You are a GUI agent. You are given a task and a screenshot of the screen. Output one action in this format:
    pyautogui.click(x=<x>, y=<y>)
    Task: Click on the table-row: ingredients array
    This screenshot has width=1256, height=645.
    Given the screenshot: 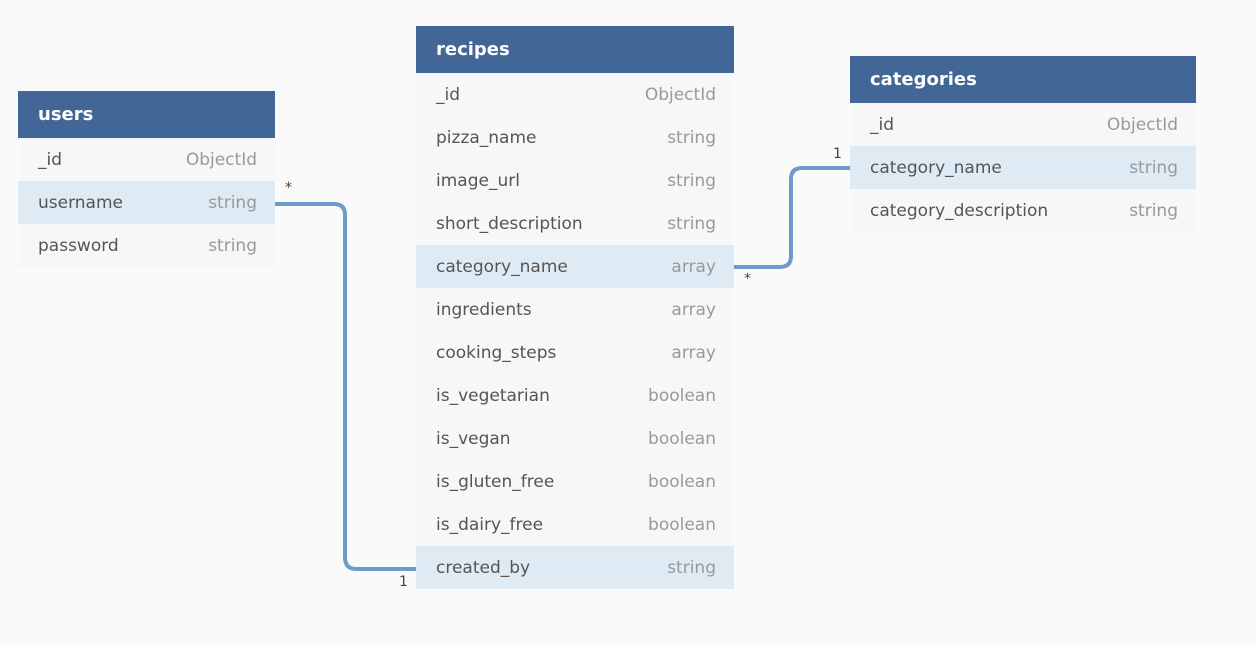 What is the action you would take?
    pyautogui.click(x=575, y=309)
    